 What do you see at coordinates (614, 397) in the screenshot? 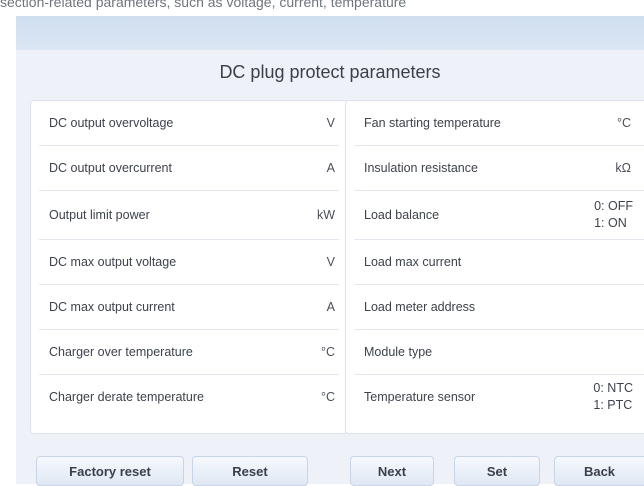
I see `param-options: 0: NTC 1: PTC` at bounding box center [614, 397].